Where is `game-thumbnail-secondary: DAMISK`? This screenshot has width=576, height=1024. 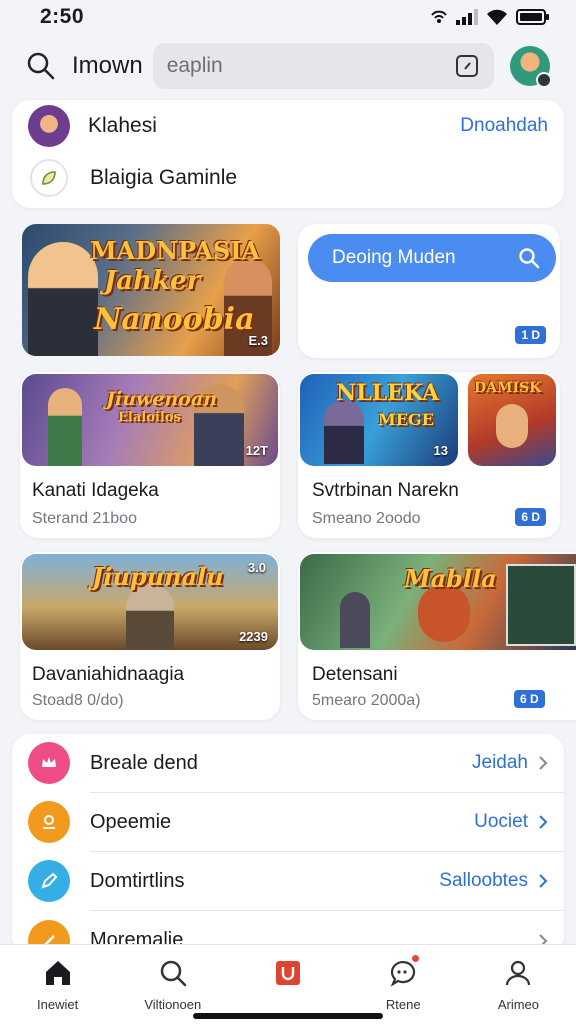 game-thumbnail-secondary: DAMISK is located at coordinates (512, 420).